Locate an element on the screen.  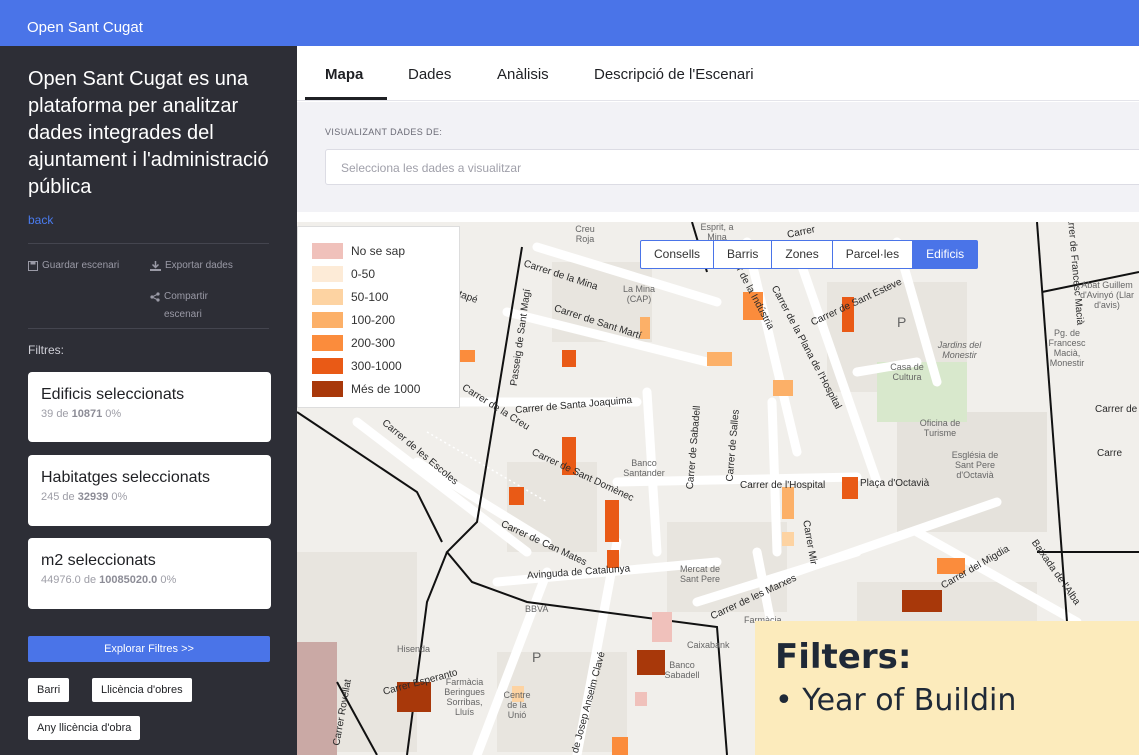
filters-annotation-overlay: Filters: • Year of Buildin is located at coordinates (947, 688).